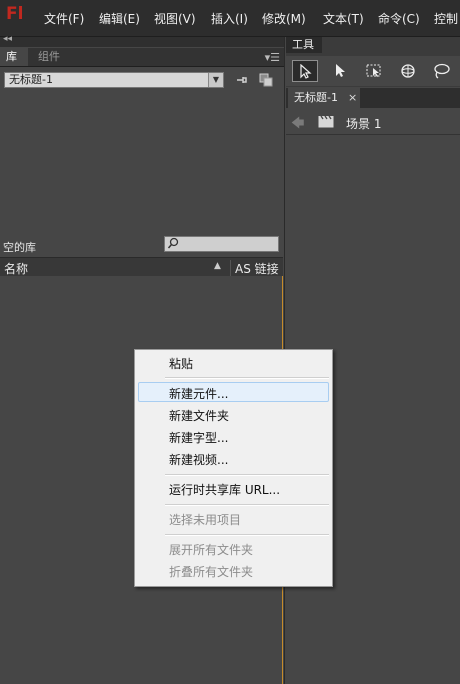 Image resolution: width=460 pixels, height=684 pixels. Describe the element at coordinates (211, 571) in the screenshot. I see `menu-item-collapse-all-folders: 折叠所有文件夹` at that location.